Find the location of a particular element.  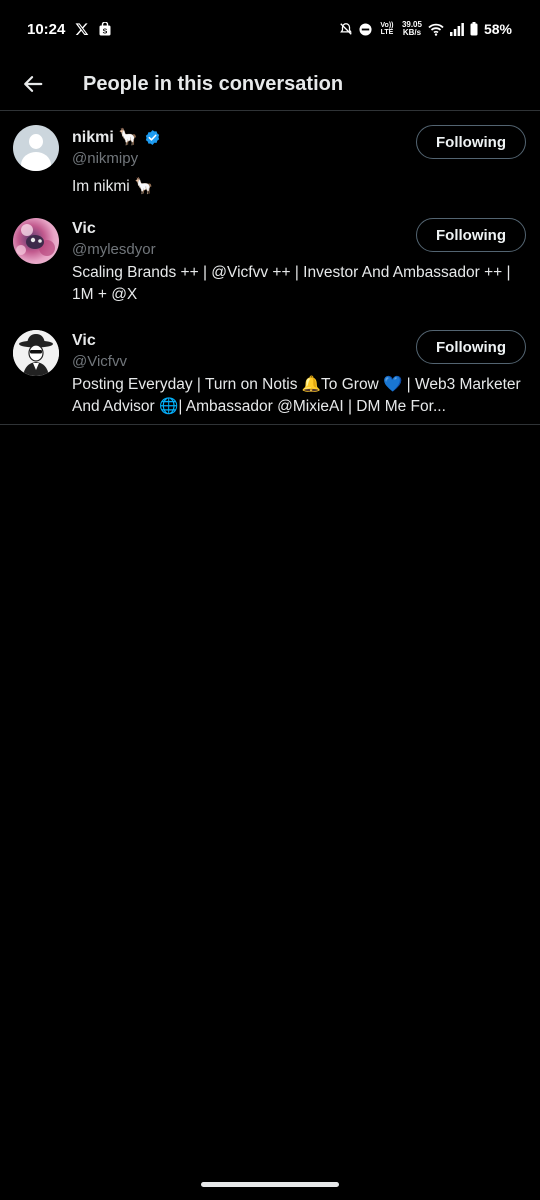

signal-icon is located at coordinates (456, 29).